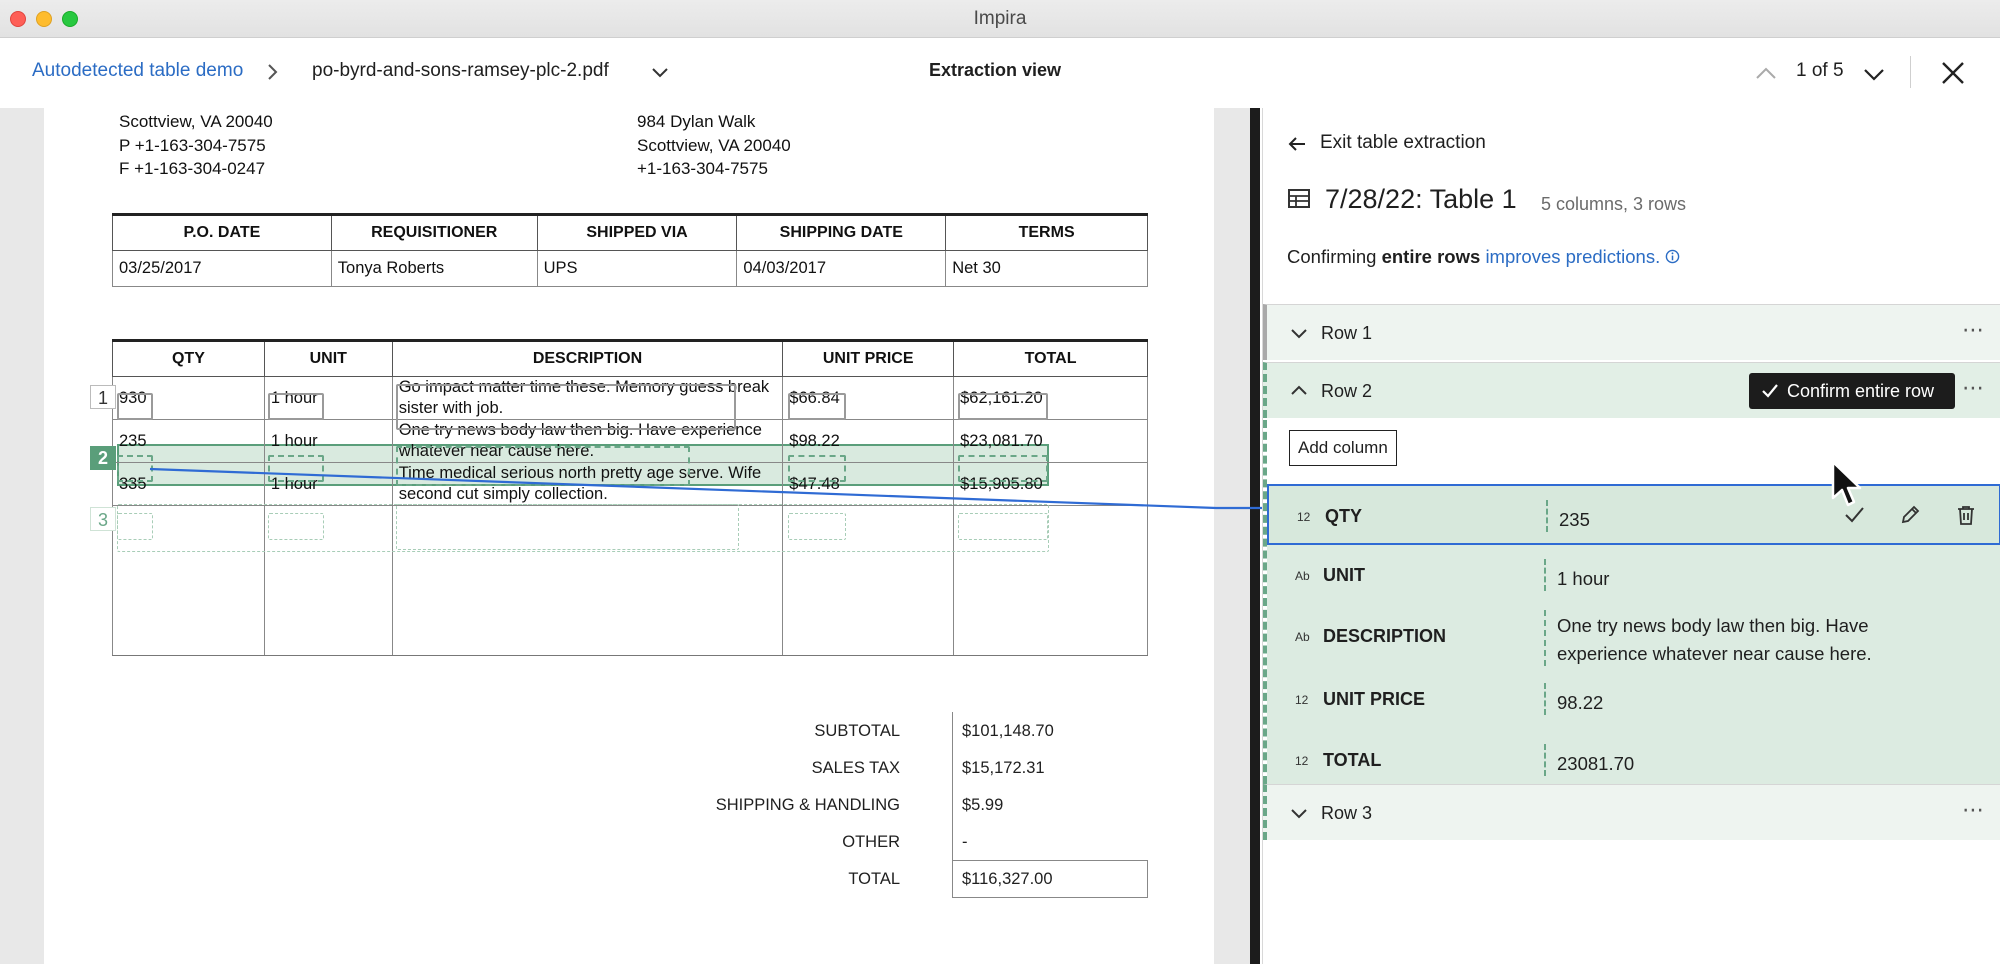 This screenshot has width=2000, height=964. Describe the element at coordinates (1255, 536) in the screenshot. I see `scrollbar` at that location.